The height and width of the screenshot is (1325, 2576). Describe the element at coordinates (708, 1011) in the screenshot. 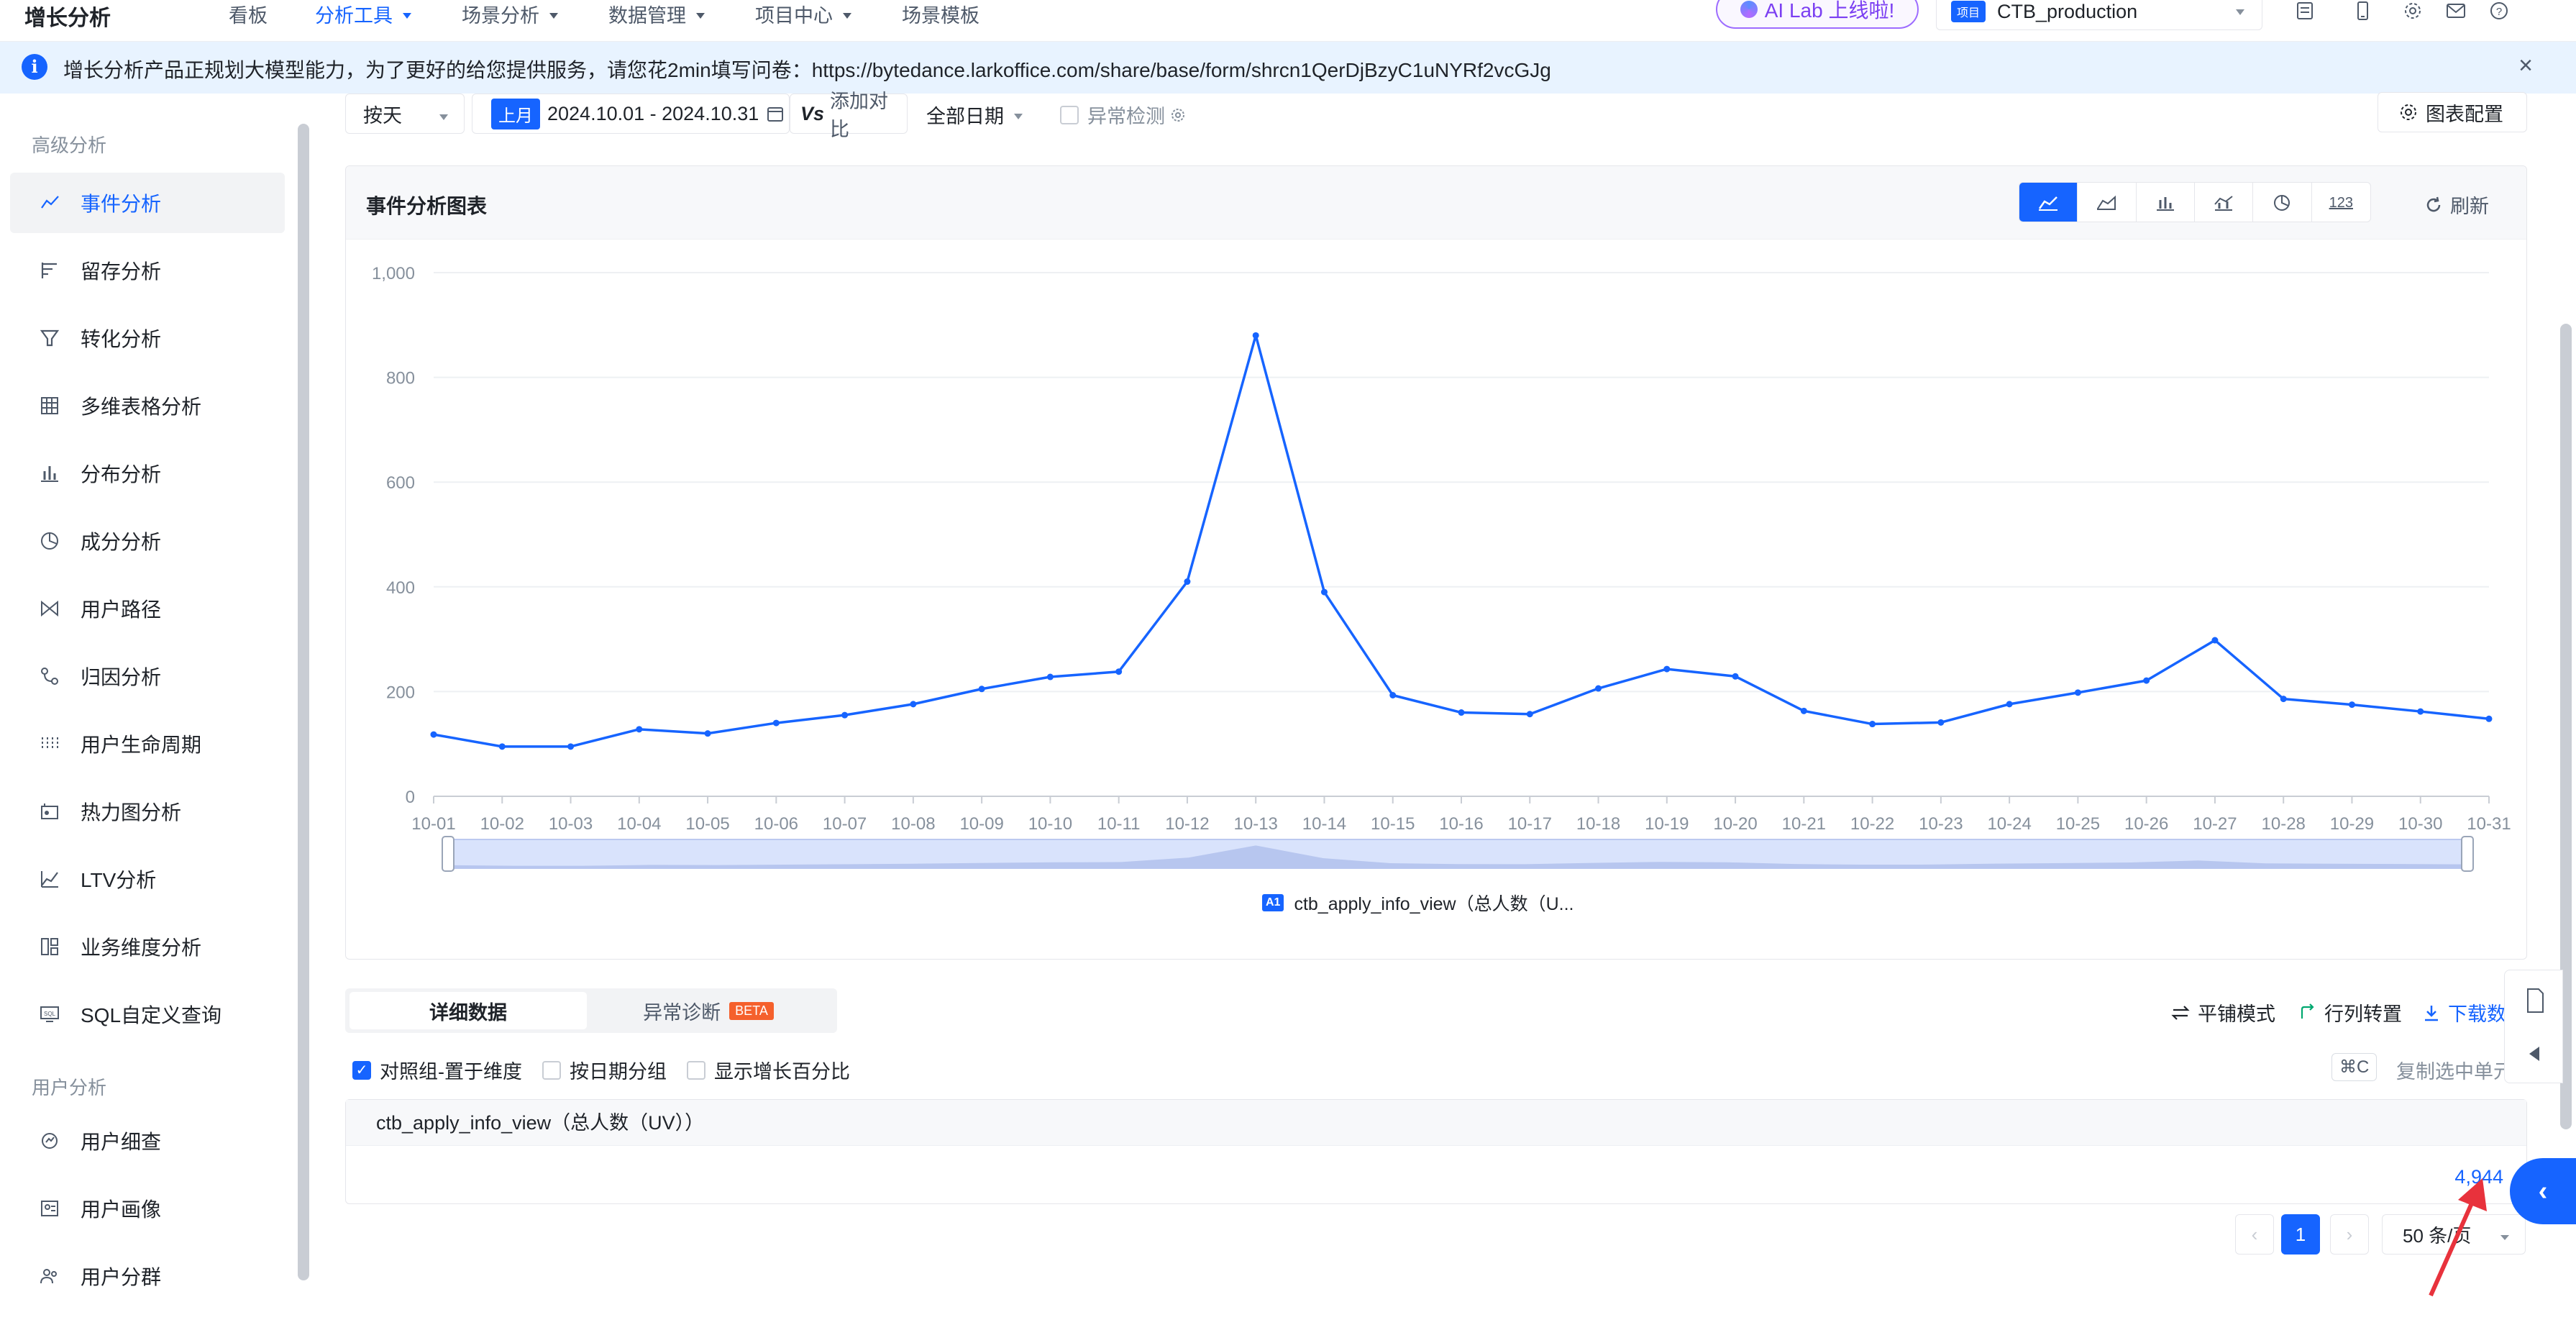

I see `tab-anomaly-diagnosis: 异常诊断 BETA` at that location.